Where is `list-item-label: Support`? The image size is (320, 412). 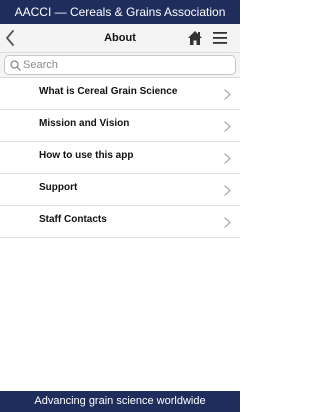 list-item-label: Support is located at coordinates (58, 187).